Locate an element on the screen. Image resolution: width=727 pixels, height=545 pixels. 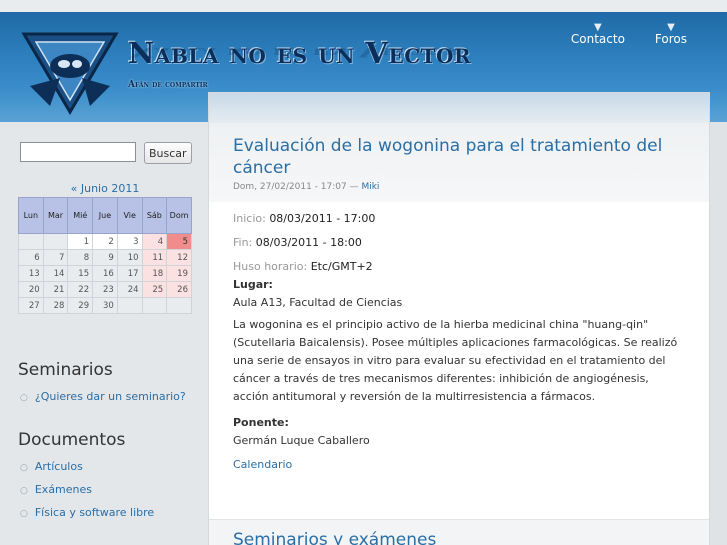
list-item: ○ Exámenes is located at coordinates (87, 490).